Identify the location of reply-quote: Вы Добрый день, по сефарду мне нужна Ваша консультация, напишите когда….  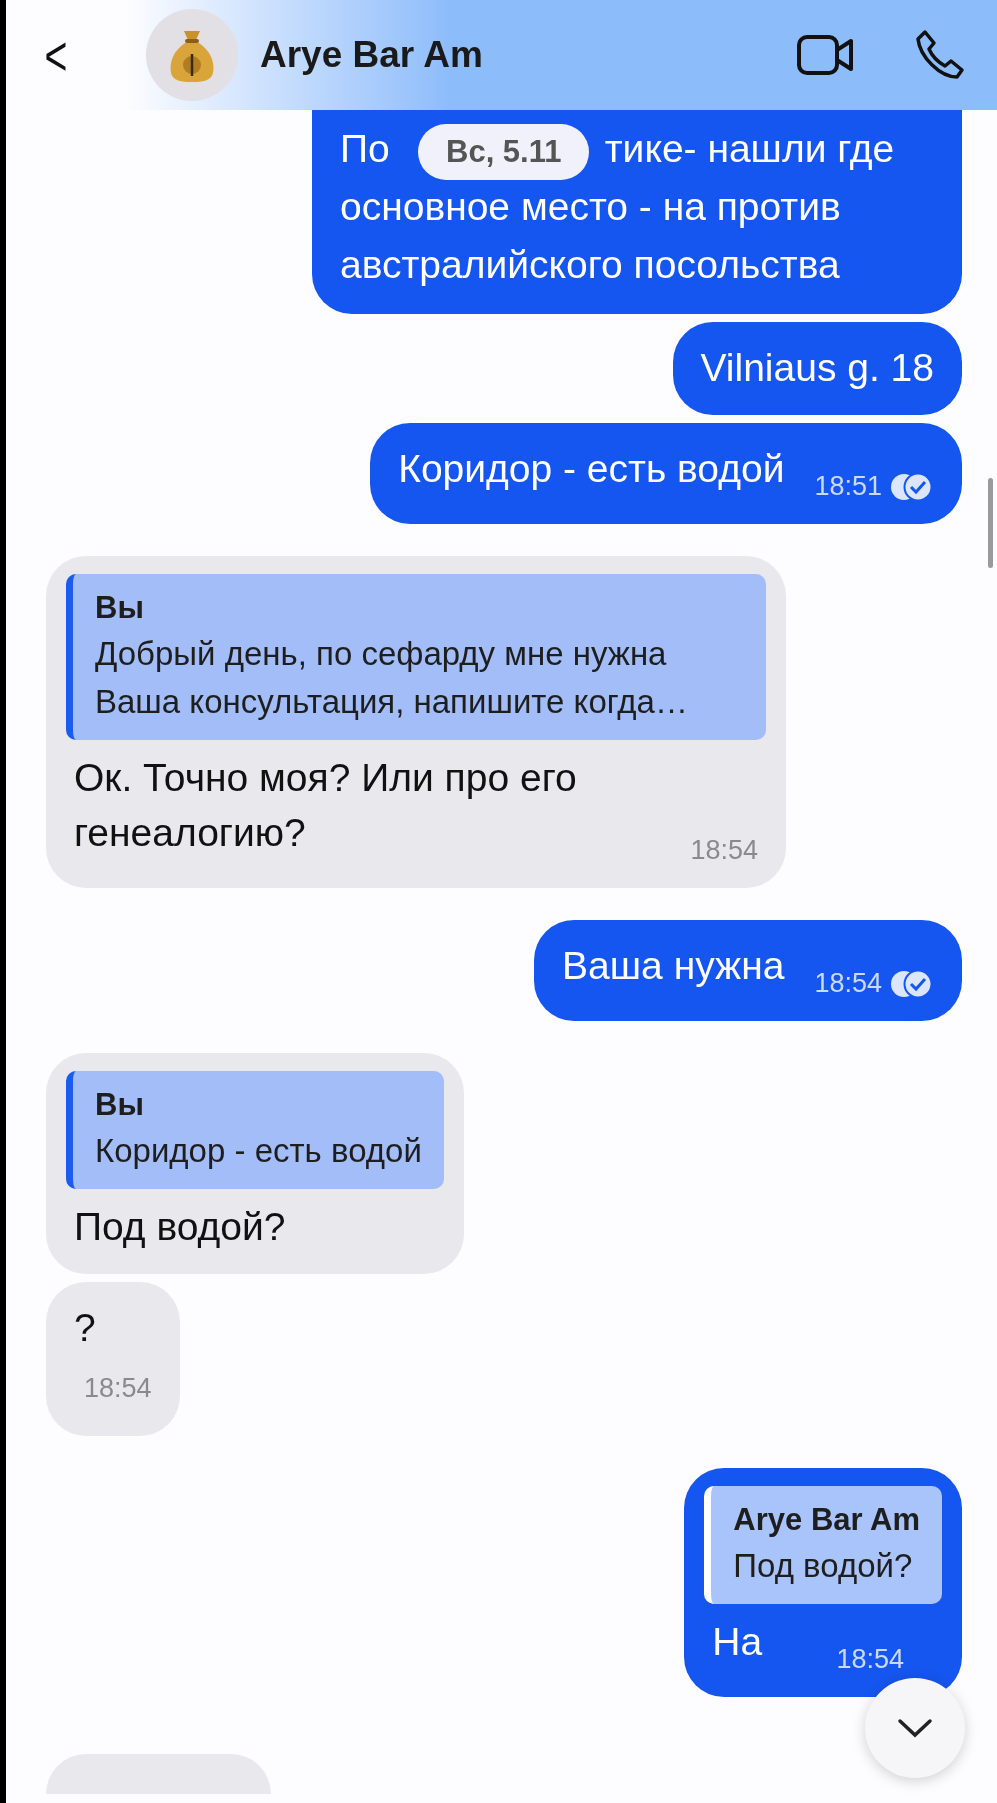
(416, 657).